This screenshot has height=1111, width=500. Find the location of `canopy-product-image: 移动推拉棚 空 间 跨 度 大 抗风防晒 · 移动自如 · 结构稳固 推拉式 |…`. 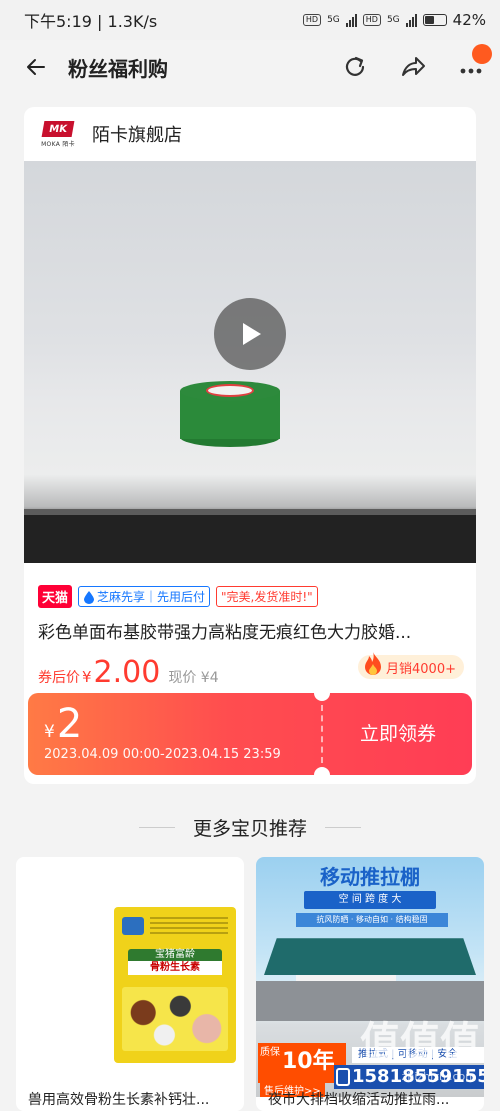

canopy-product-image: 移动推拉棚 空 间 跨 度 大 抗风防晒 · 移动自如 · 结构稳固 推拉式 |… is located at coordinates (370, 977).